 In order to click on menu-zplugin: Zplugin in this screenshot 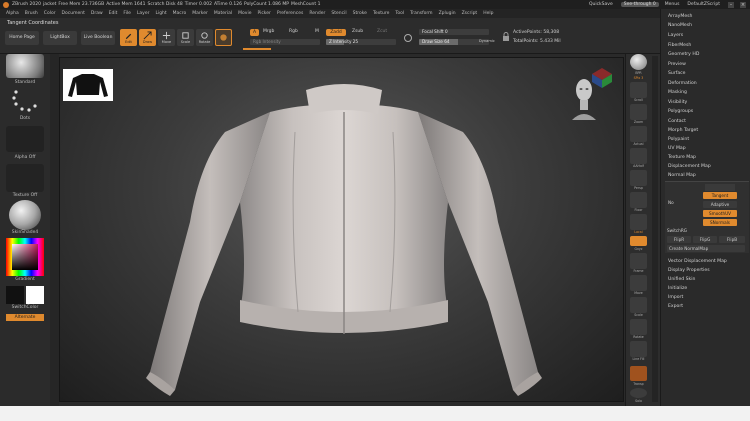, I will do `click(447, 13)`.